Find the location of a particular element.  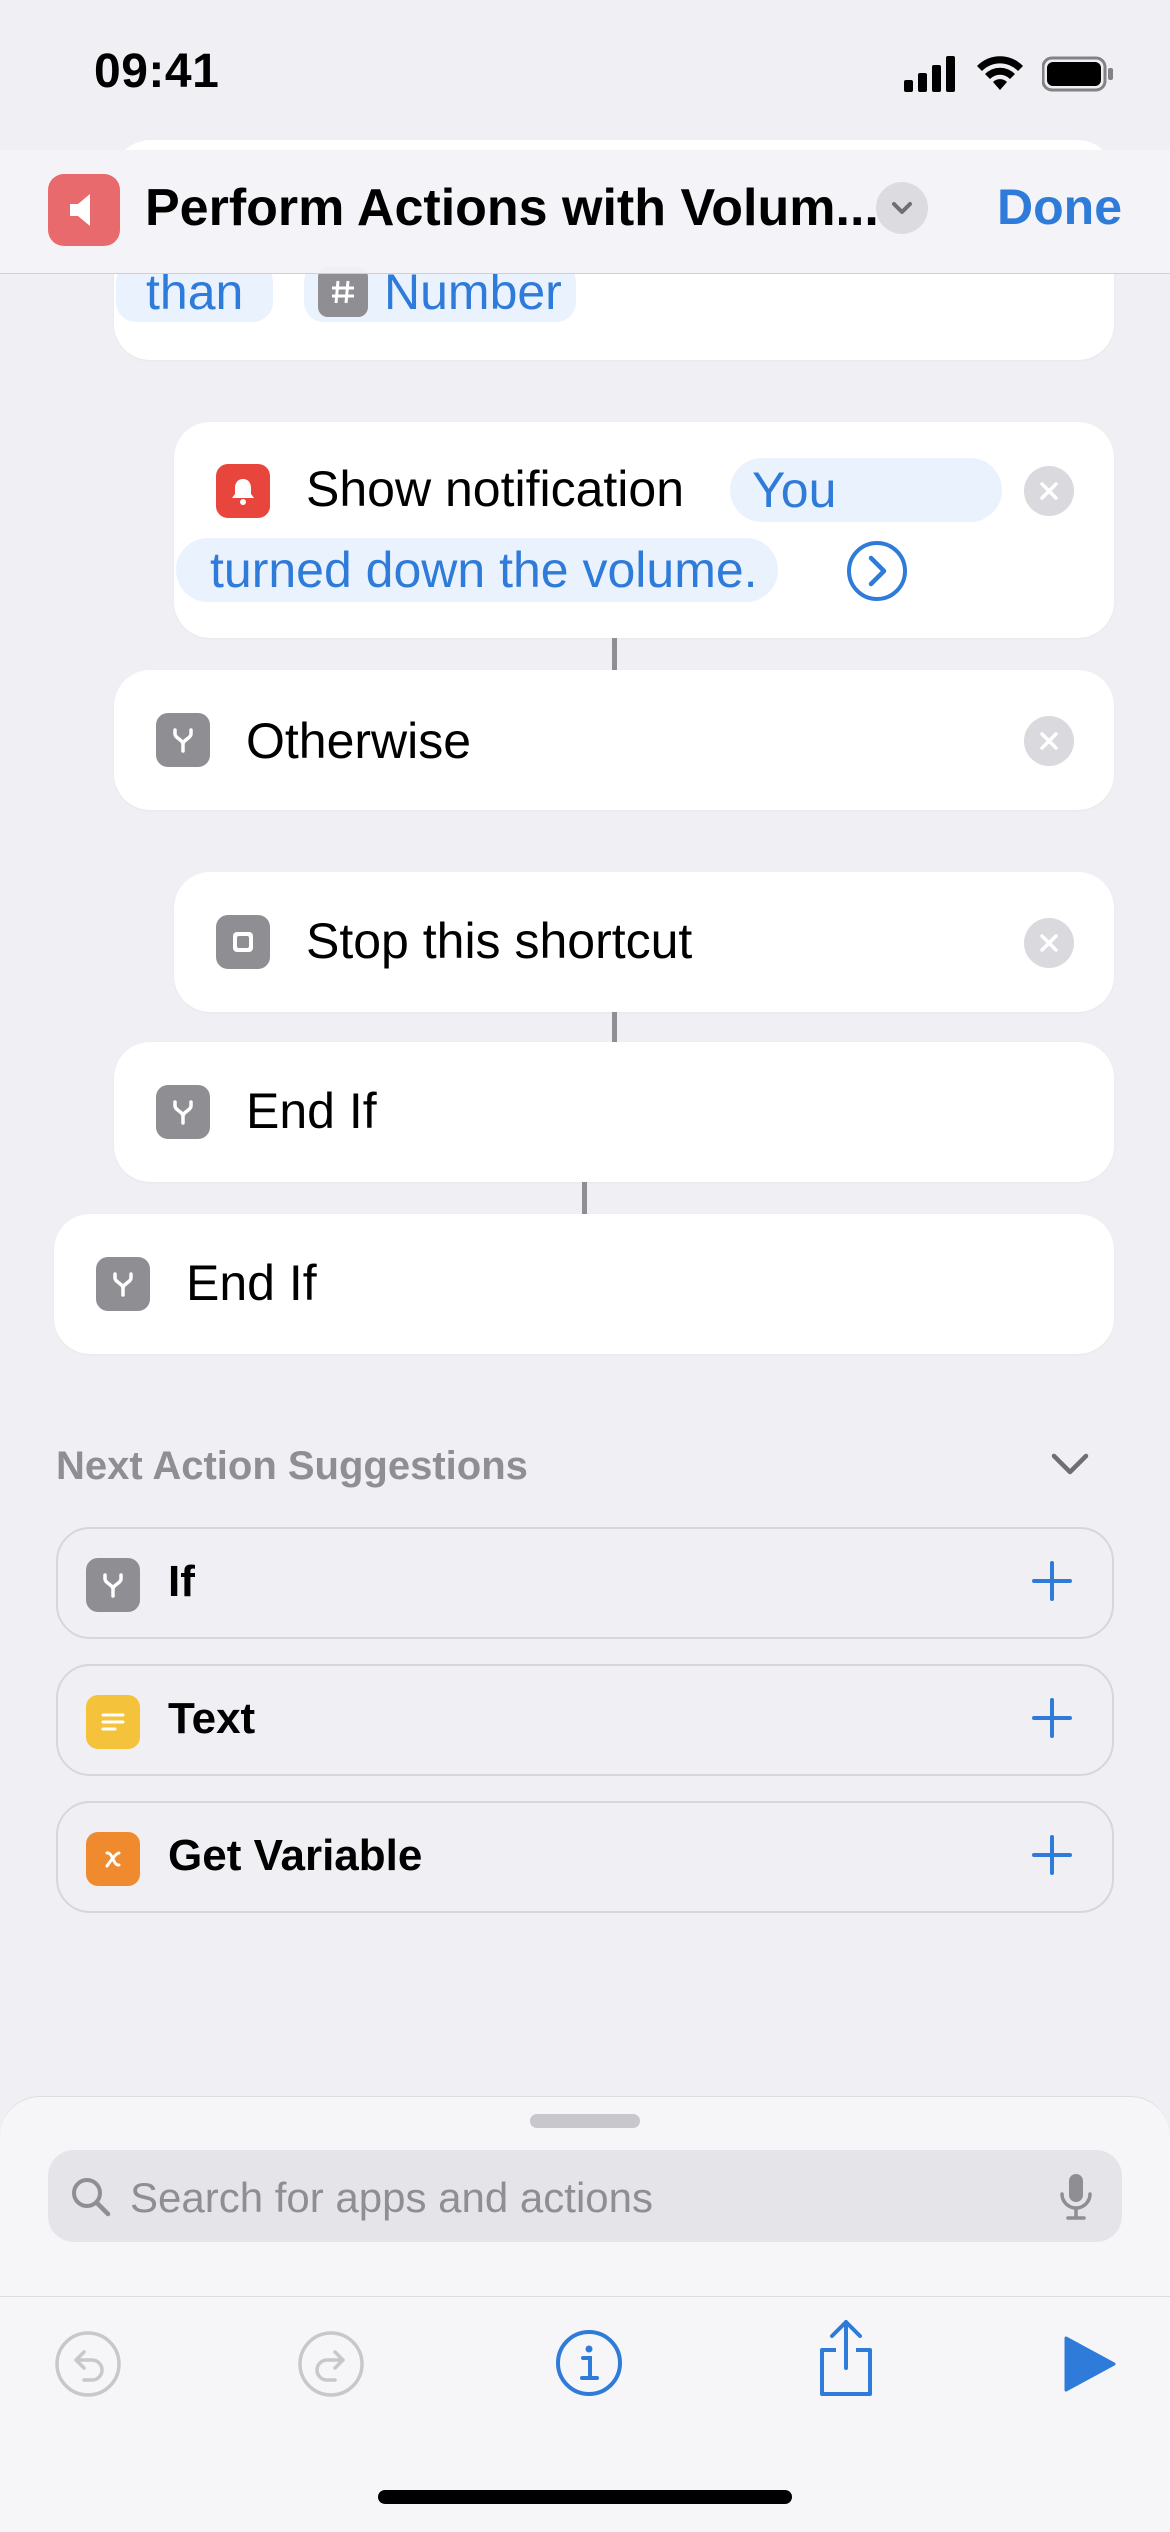

toolbar-divider is located at coordinates (585, 2296).